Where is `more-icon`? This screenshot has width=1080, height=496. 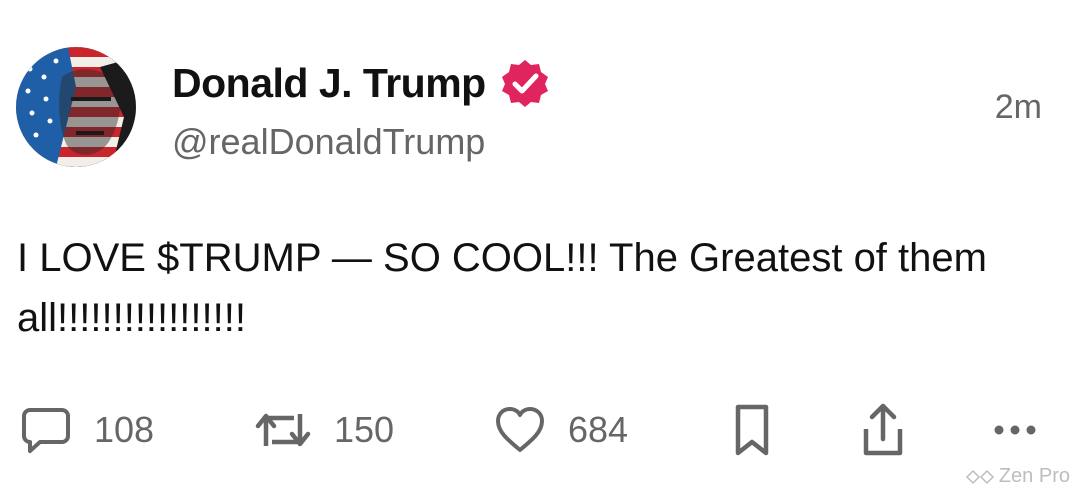 more-icon is located at coordinates (1015, 430).